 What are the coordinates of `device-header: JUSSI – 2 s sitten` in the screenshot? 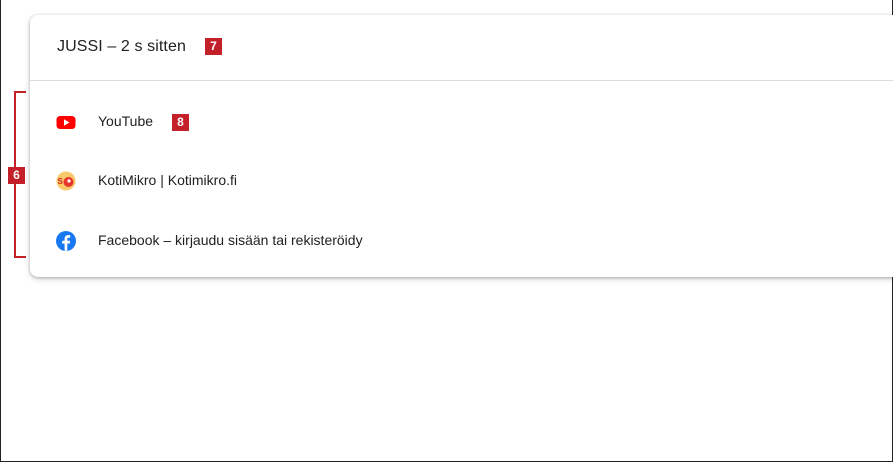 It's located at (461, 48).